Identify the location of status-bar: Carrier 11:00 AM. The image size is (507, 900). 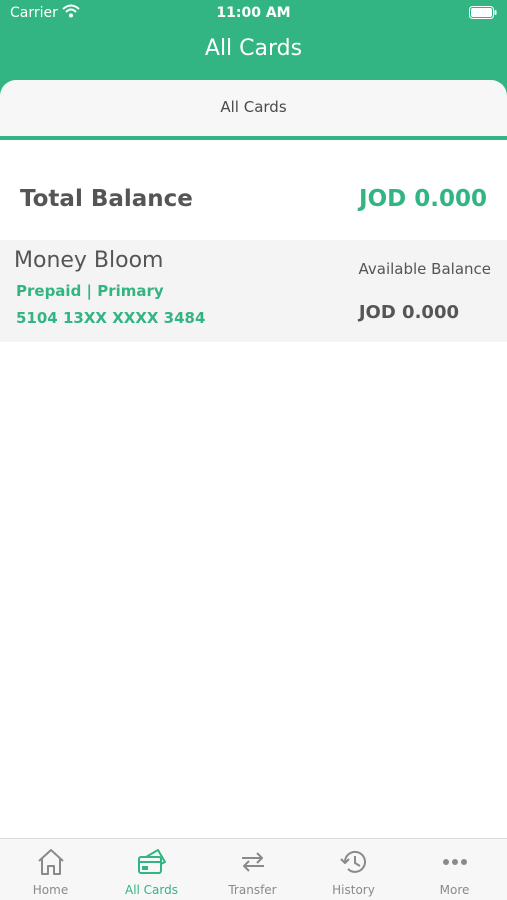
(253, 14).